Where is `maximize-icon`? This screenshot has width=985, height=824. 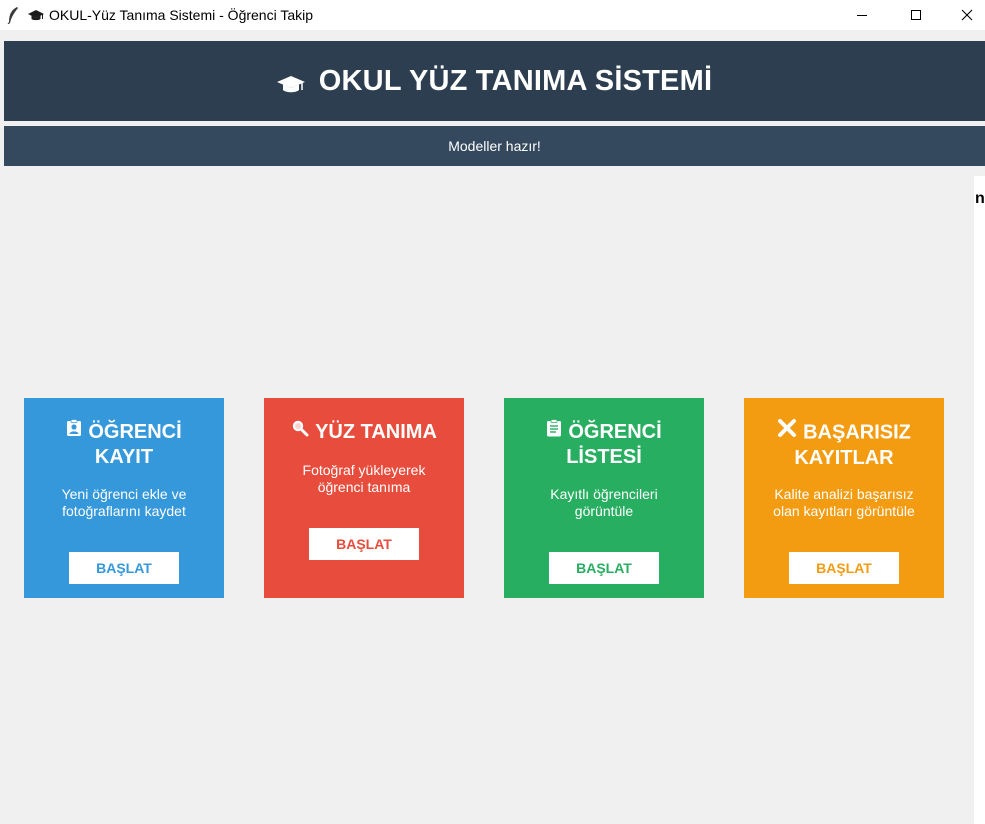 maximize-icon is located at coordinates (916, 15).